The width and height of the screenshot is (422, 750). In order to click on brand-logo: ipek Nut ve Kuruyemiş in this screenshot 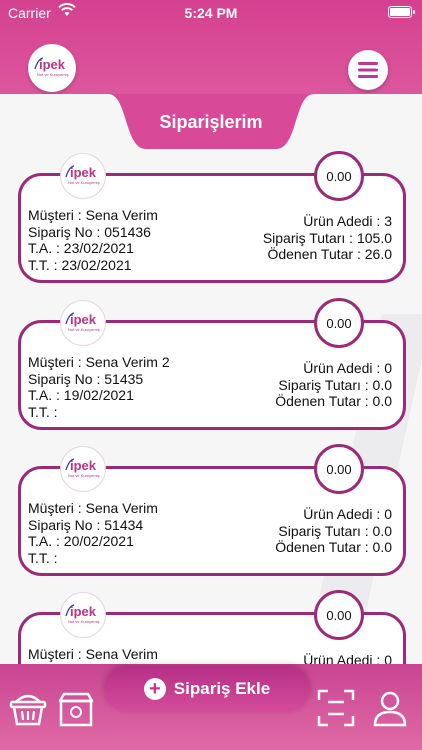, I will do `click(52, 68)`.